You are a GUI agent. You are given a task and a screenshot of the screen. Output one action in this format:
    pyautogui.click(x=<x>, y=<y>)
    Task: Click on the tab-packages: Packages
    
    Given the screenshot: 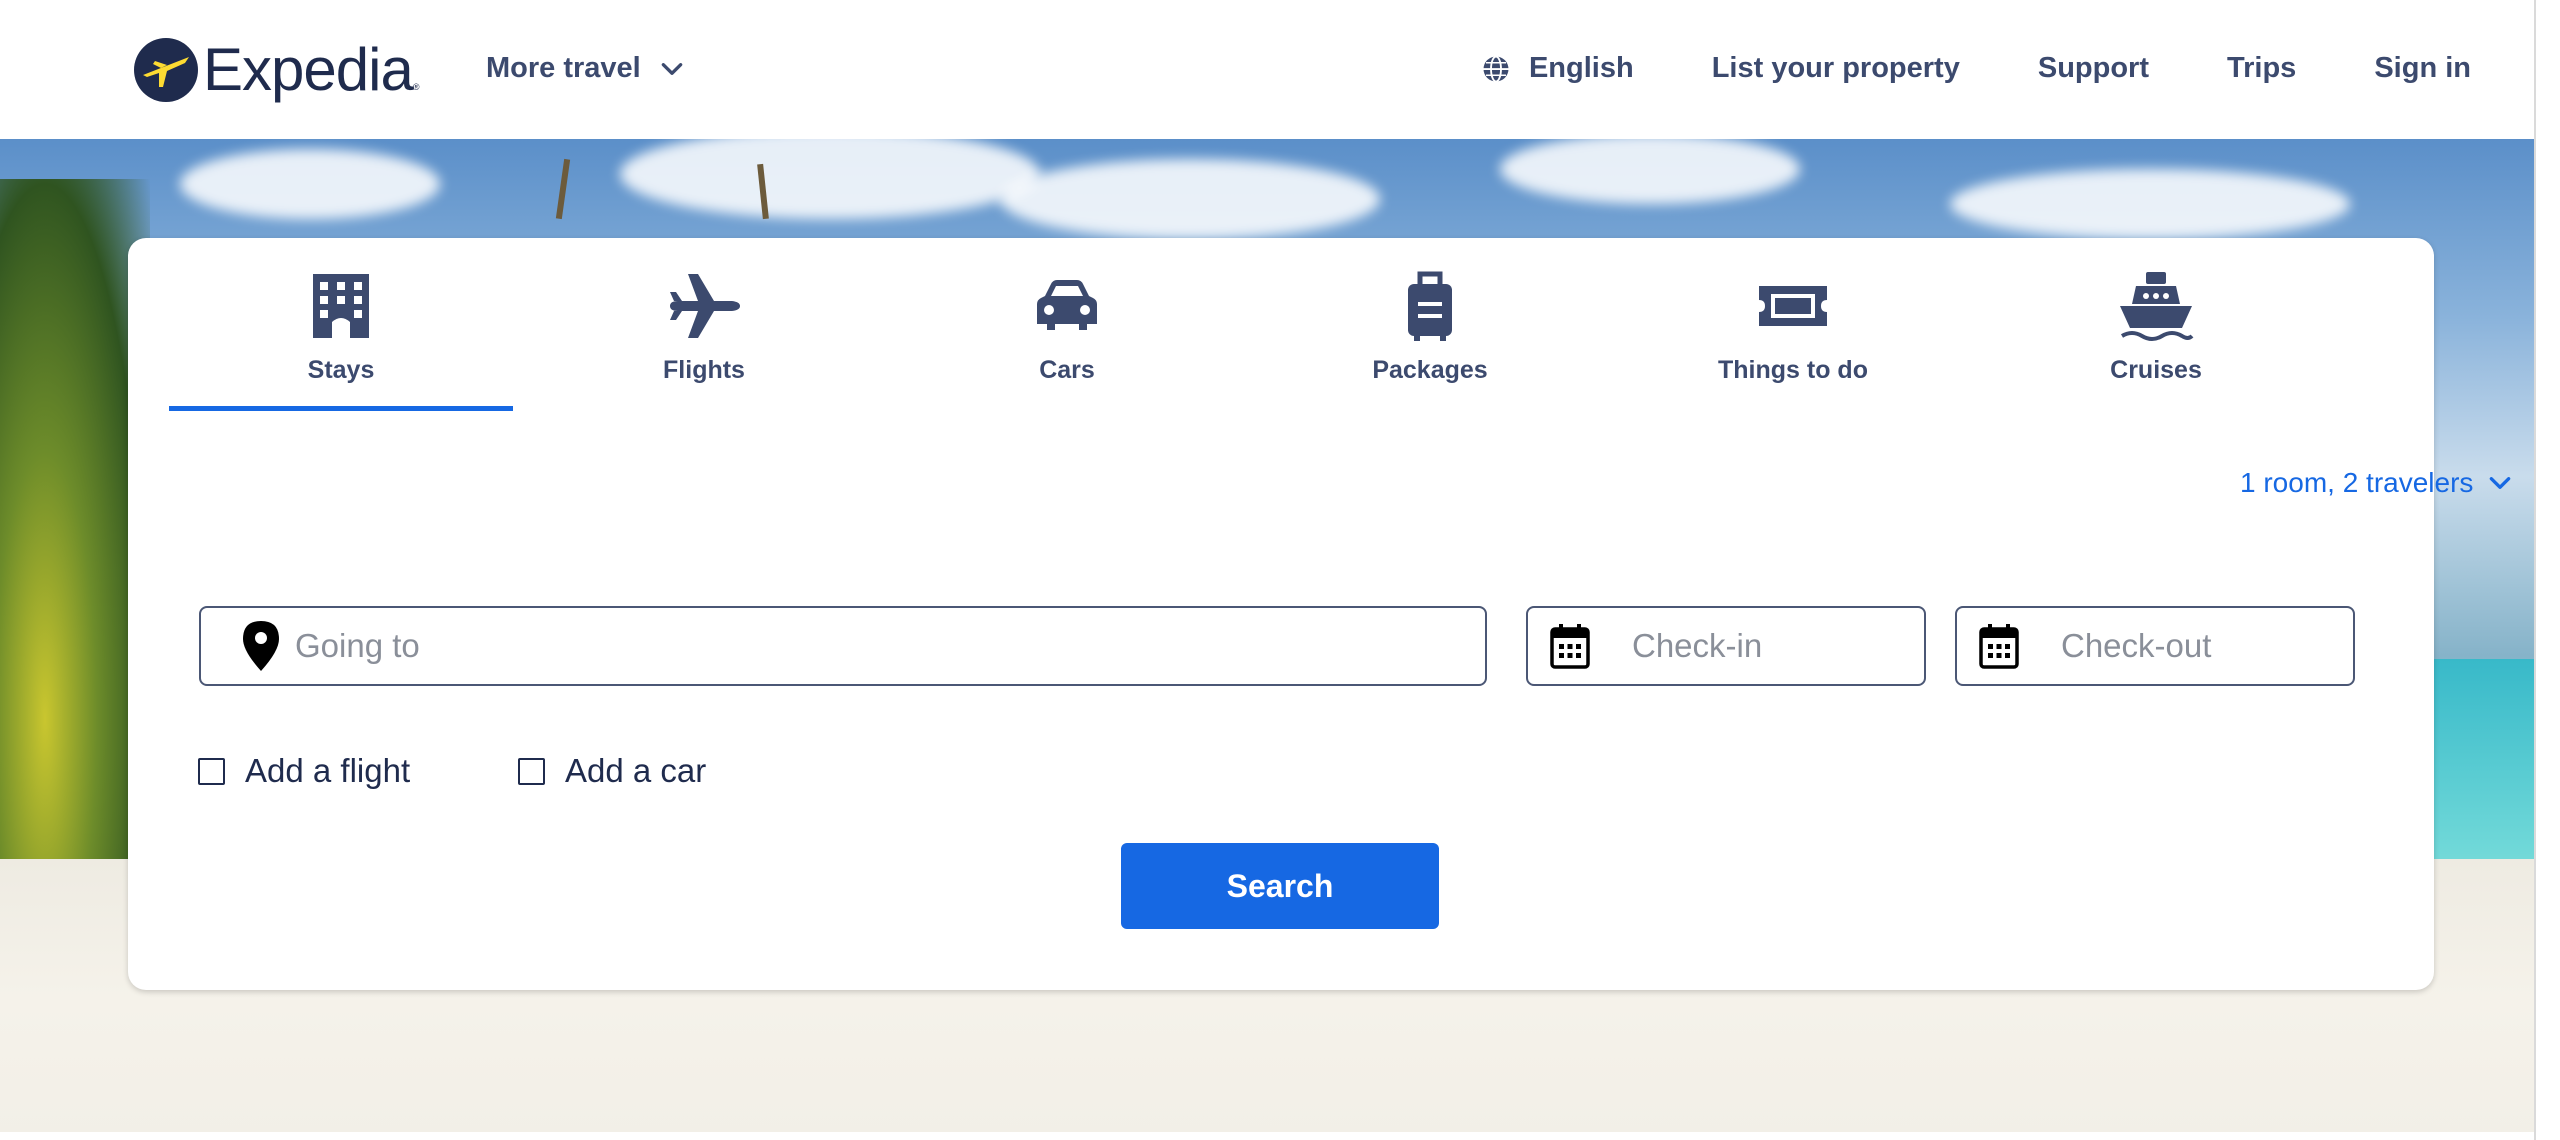 What is the action you would take?
    pyautogui.click(x=1430, y=338)
    